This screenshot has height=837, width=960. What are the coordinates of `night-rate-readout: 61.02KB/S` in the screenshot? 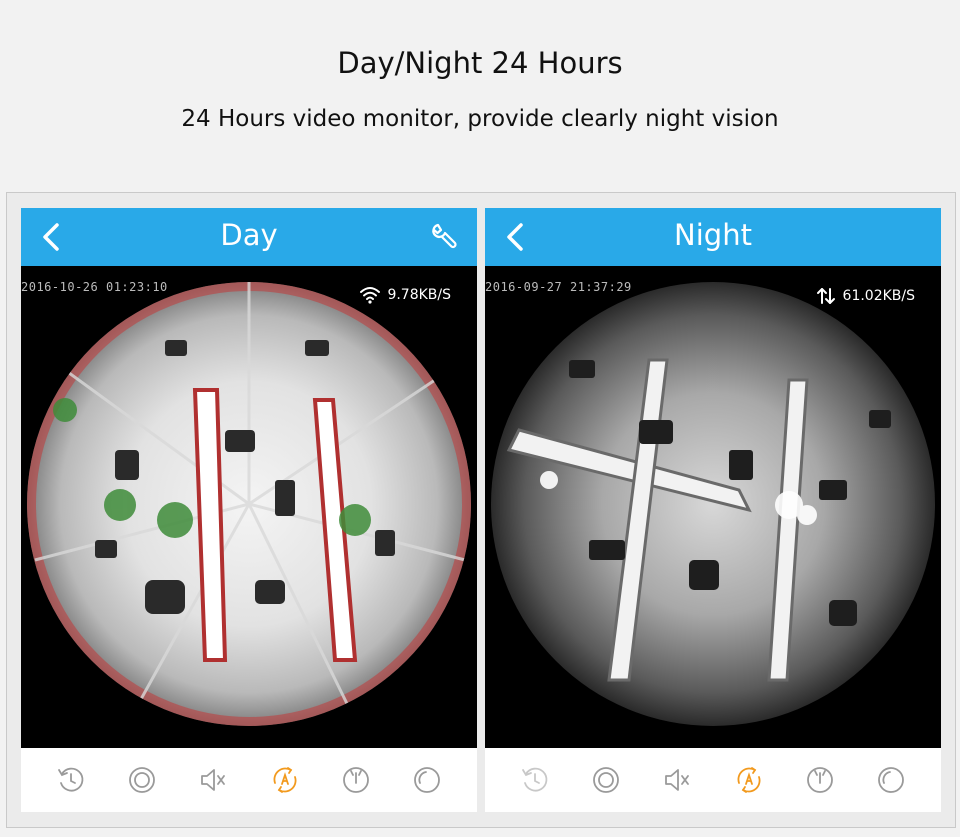 It's located at (865, 296).